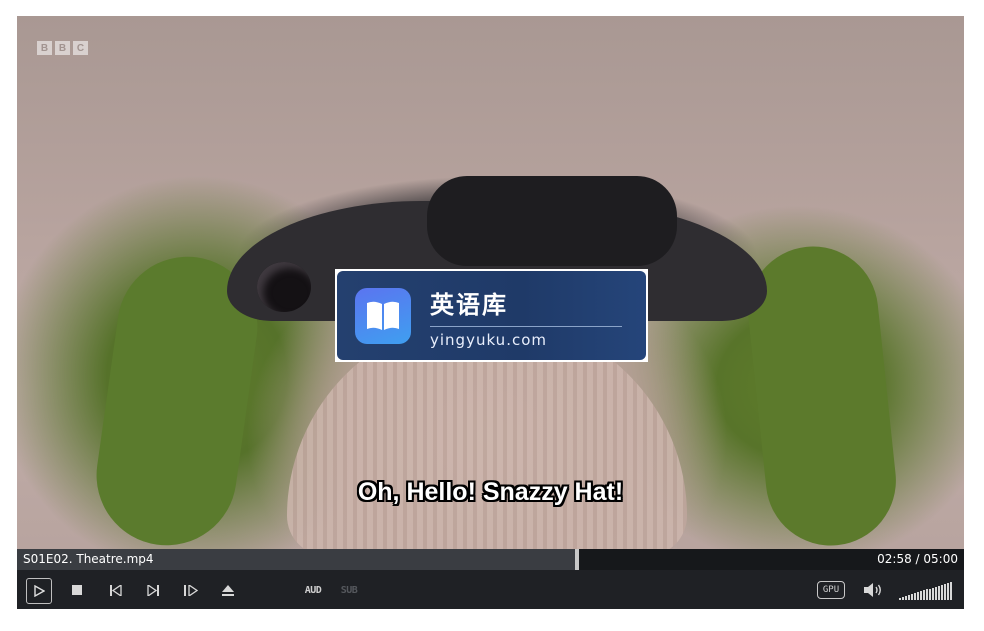  I want to click on volume-slider, so click(926, 590).